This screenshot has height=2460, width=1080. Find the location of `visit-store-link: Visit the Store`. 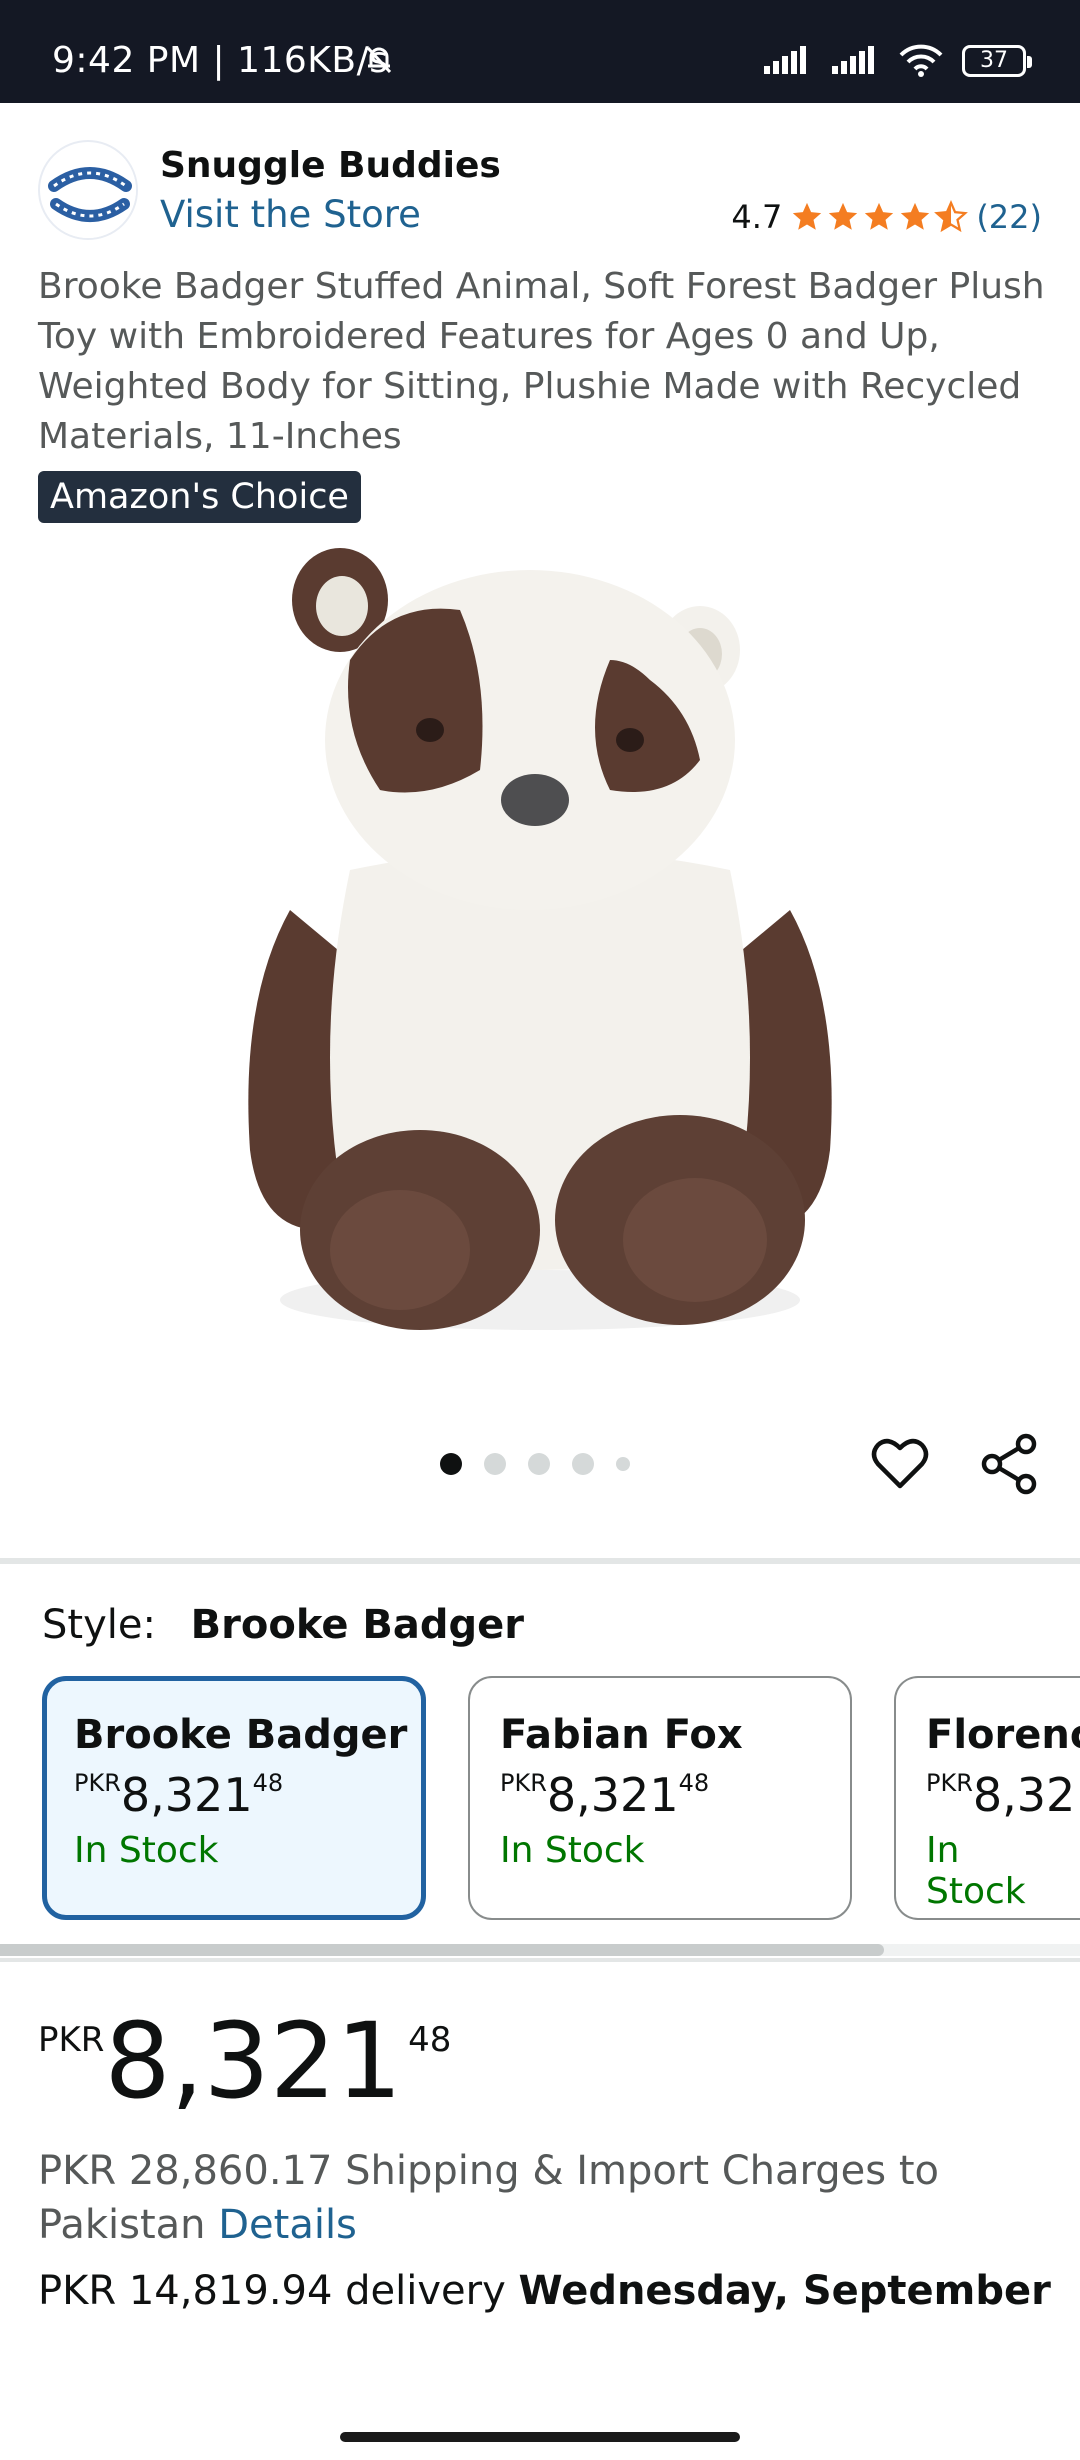

visit-store-link: Visit the Store is located at coordinates (290, 214).